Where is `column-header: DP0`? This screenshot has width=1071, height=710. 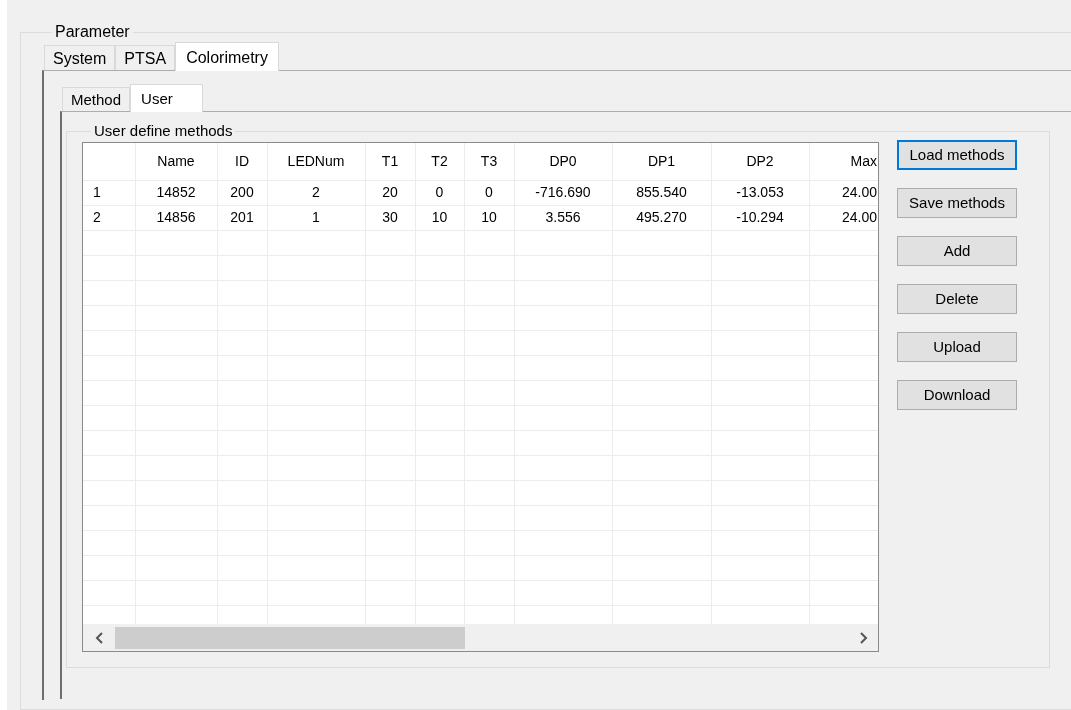
column-header: DP0 is located at coordinates (563, 160).